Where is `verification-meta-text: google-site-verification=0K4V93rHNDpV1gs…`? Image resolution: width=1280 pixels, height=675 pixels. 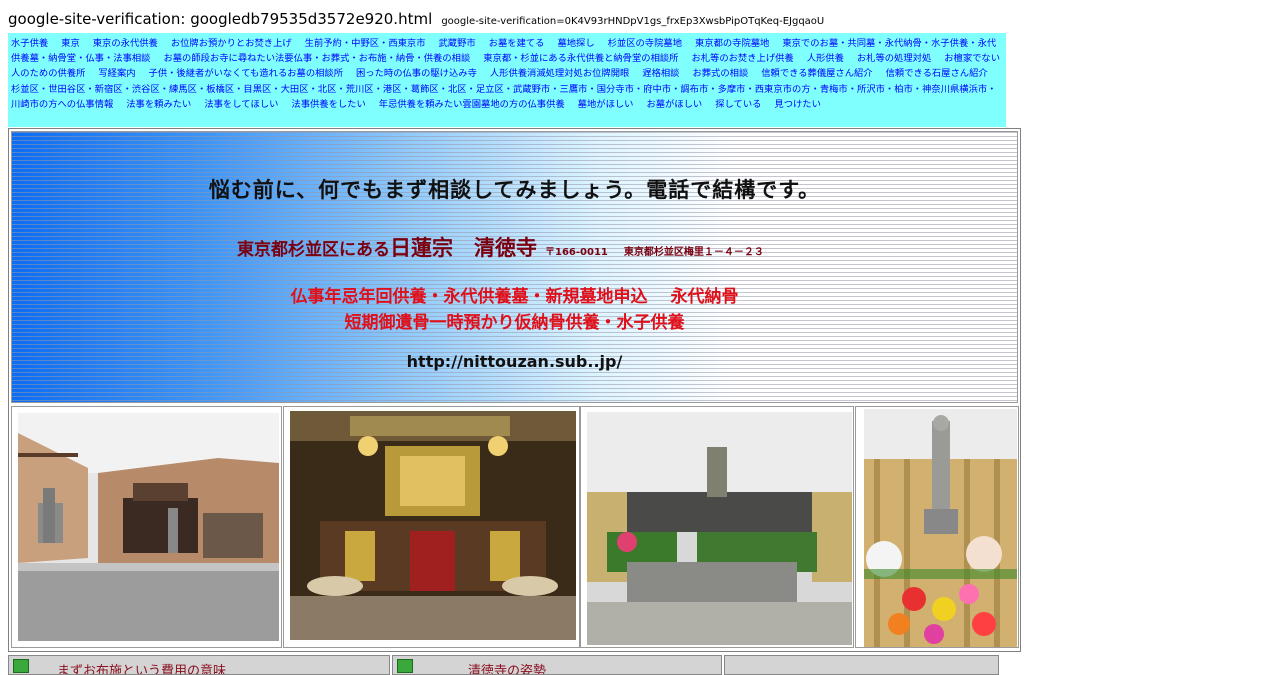 verification-meta-text: google-site-verification=0K4V93rHNDpV1gs… is located at coordinates (633, 21).